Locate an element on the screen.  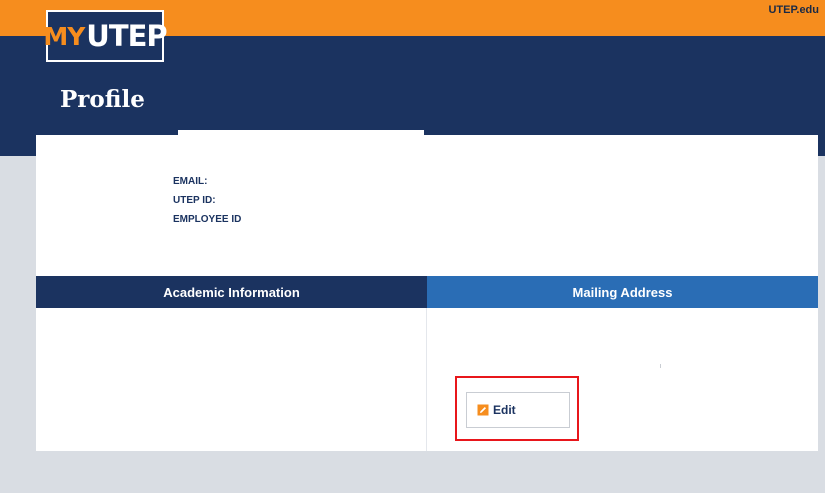
logo-utep-text: UTEP is located at coordinates (126, 36).